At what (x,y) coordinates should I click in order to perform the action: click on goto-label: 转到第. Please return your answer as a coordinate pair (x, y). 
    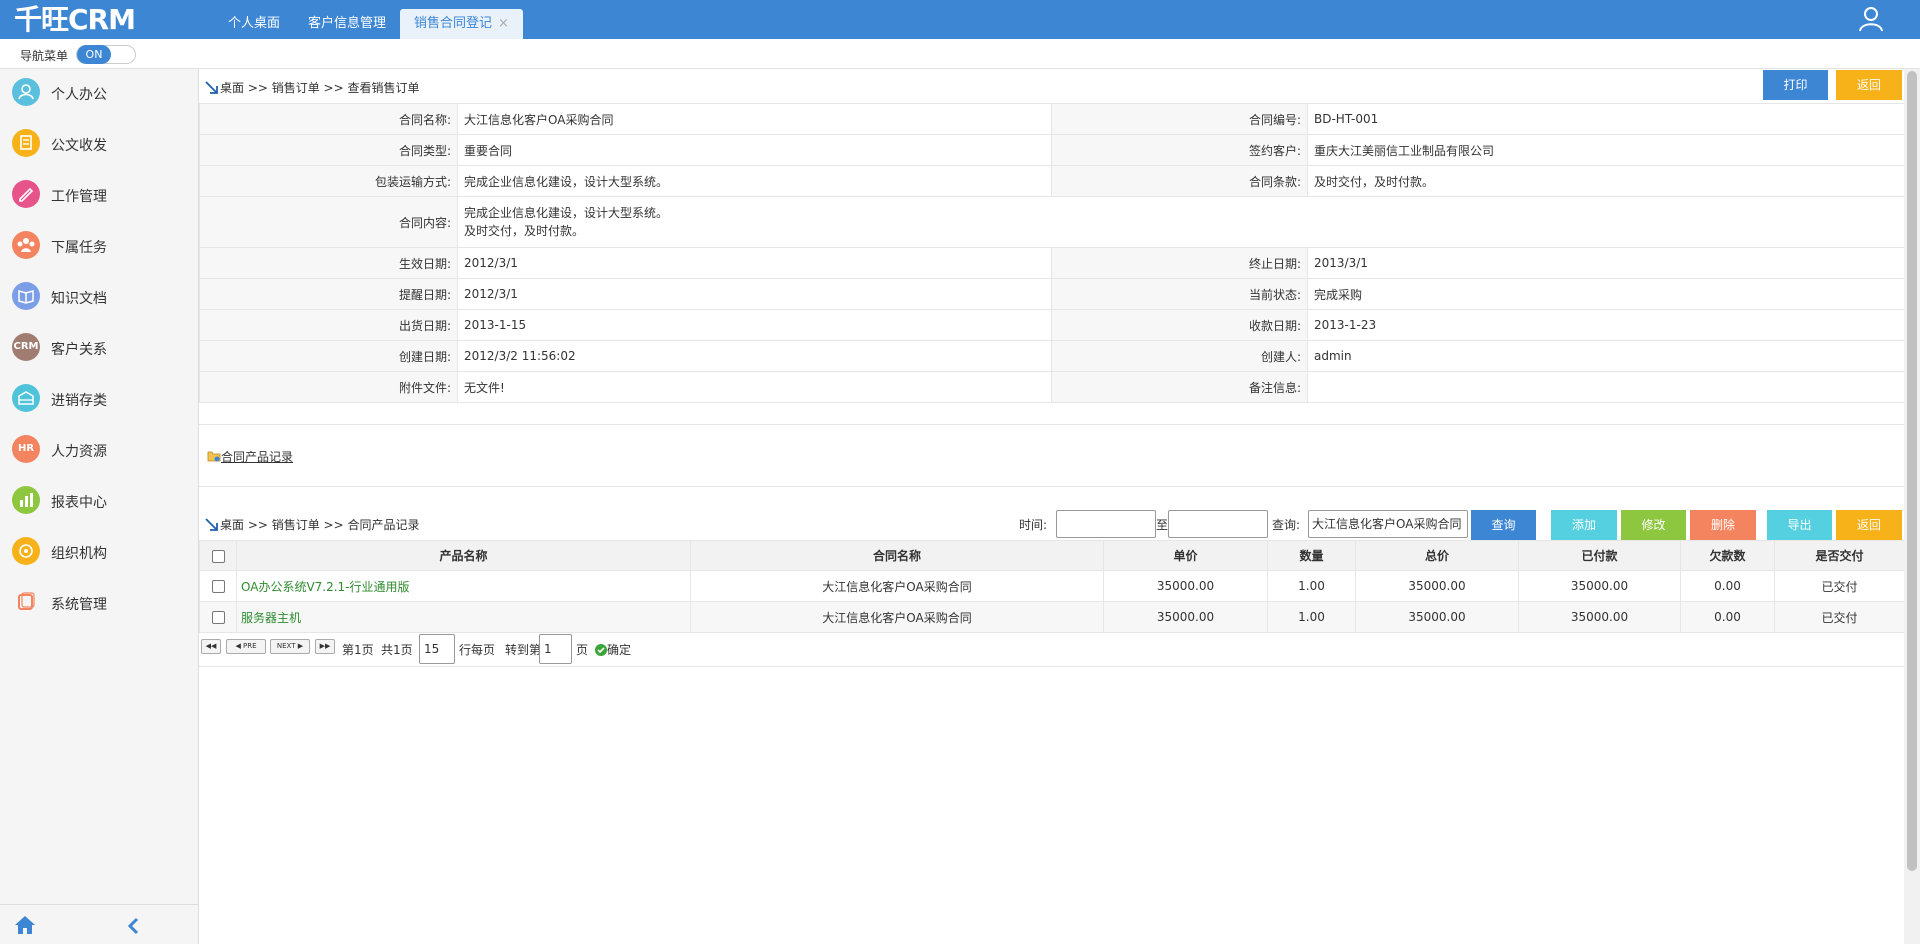
    Looking at the image, I should click on (523, 650).